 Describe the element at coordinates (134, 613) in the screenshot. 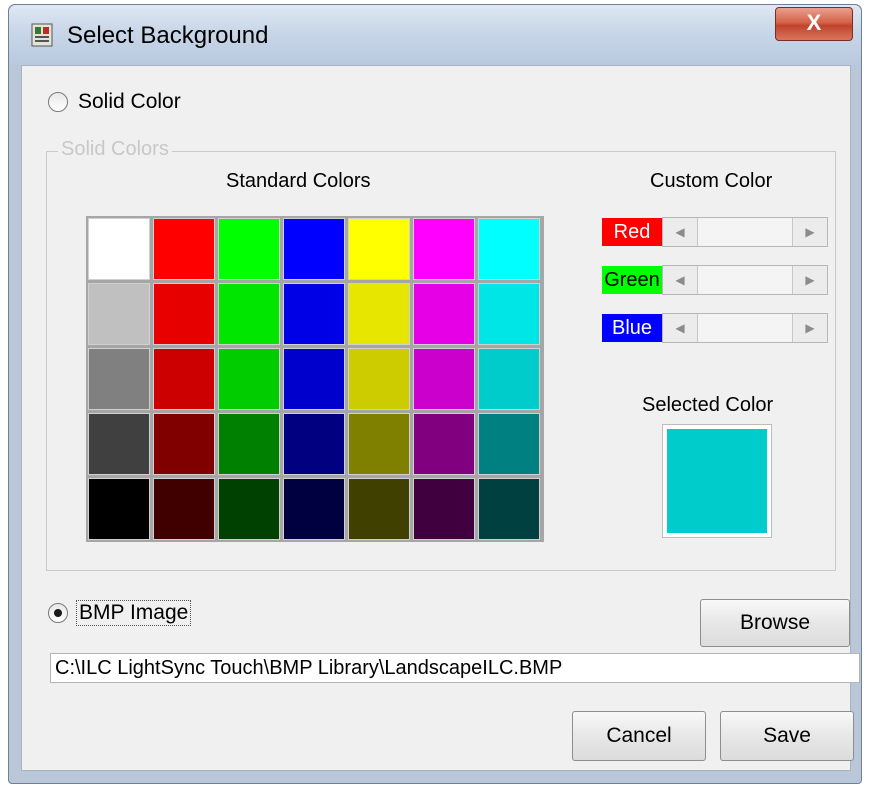

I see `bmp-image-label: BMP Image` at that location.